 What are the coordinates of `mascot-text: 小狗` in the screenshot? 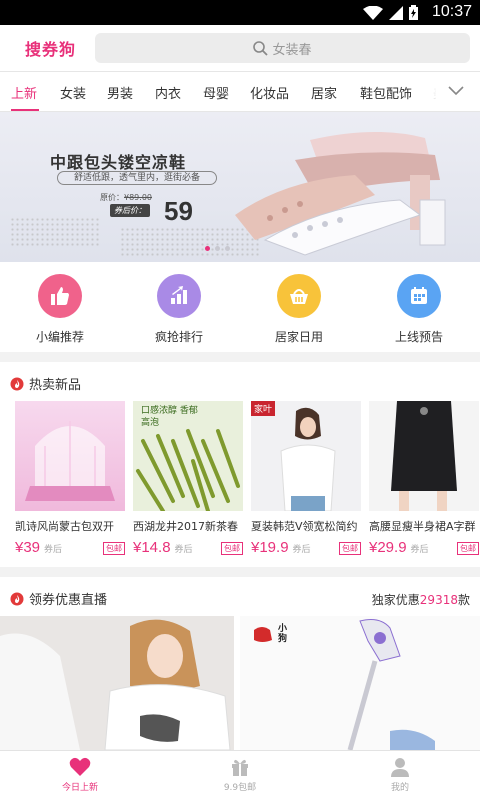 It's located at (283, 634).